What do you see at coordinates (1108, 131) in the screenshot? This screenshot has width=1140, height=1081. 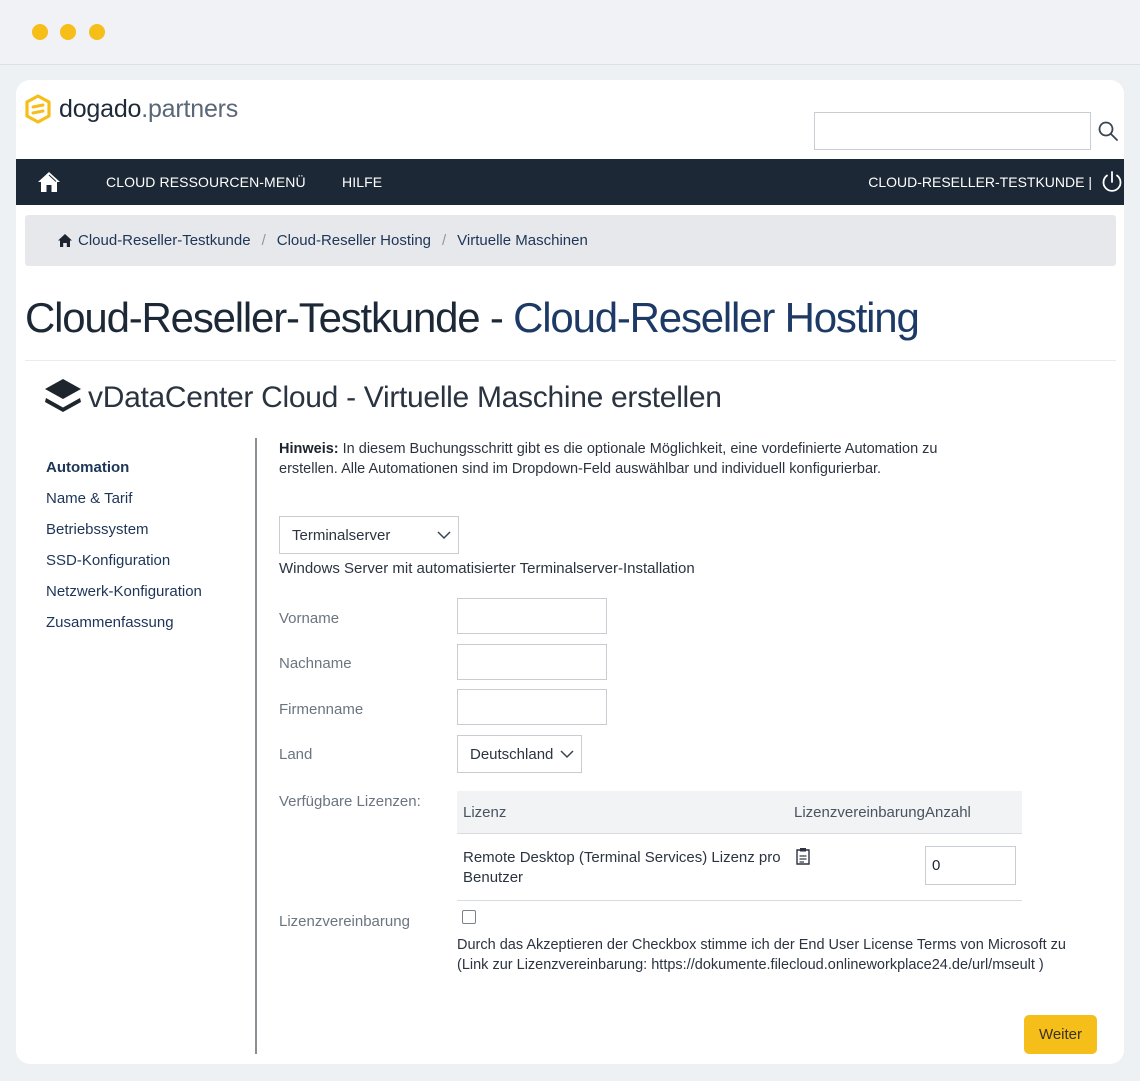 I see `search-icon` at bounding box center [1108, 131].